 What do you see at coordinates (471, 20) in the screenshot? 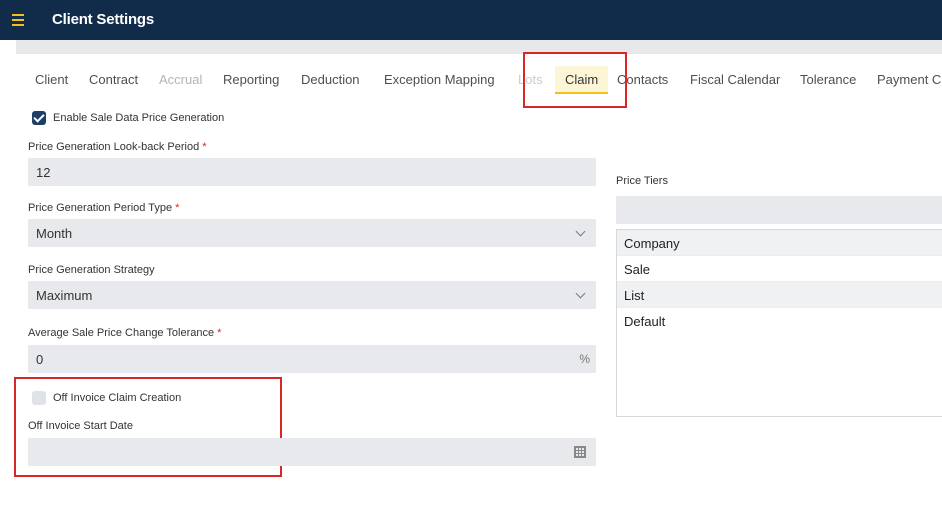
I see `top-bar: Client Settings` at bounding box center [471, 20].